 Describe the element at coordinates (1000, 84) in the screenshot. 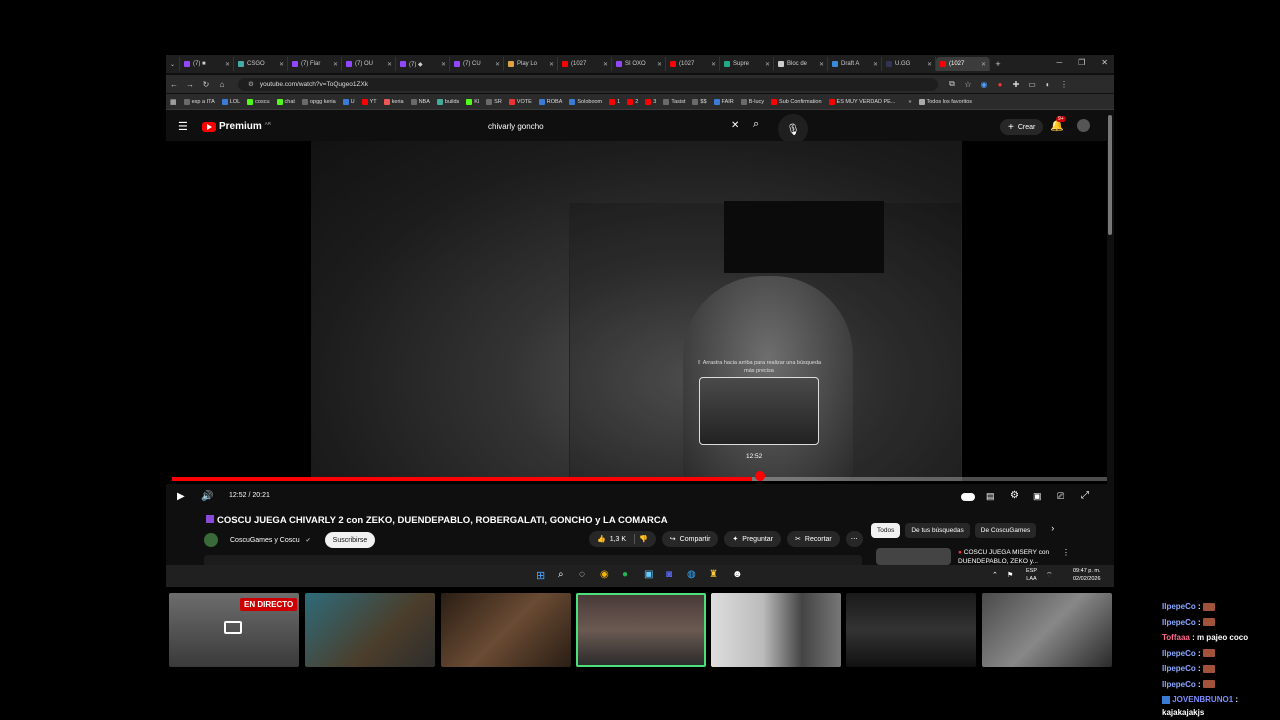

I see `extension-icon: ●` at that location.